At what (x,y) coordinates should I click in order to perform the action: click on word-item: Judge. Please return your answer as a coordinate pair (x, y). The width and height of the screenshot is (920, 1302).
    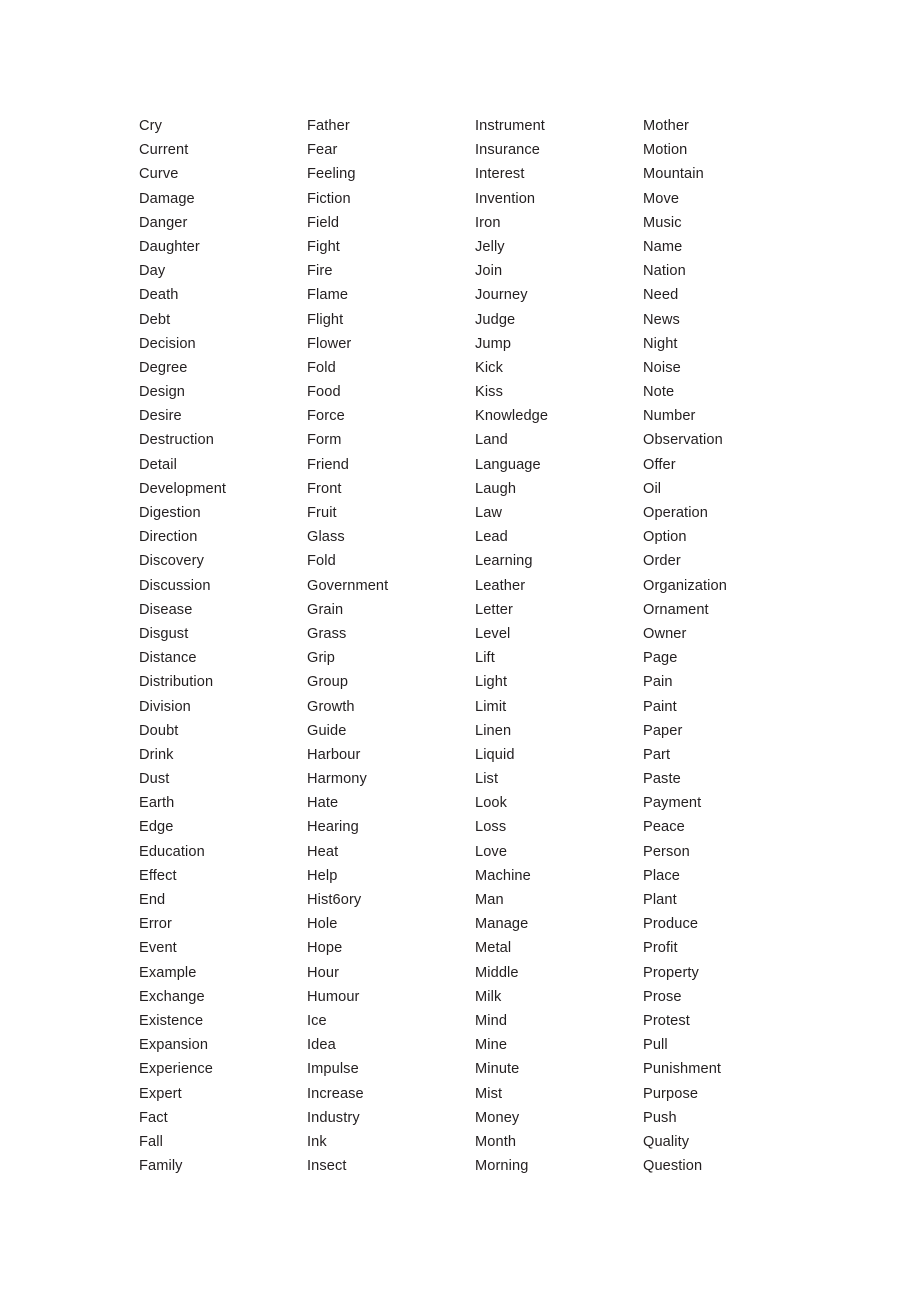
    Looking at the image, I should click on (495, 319).